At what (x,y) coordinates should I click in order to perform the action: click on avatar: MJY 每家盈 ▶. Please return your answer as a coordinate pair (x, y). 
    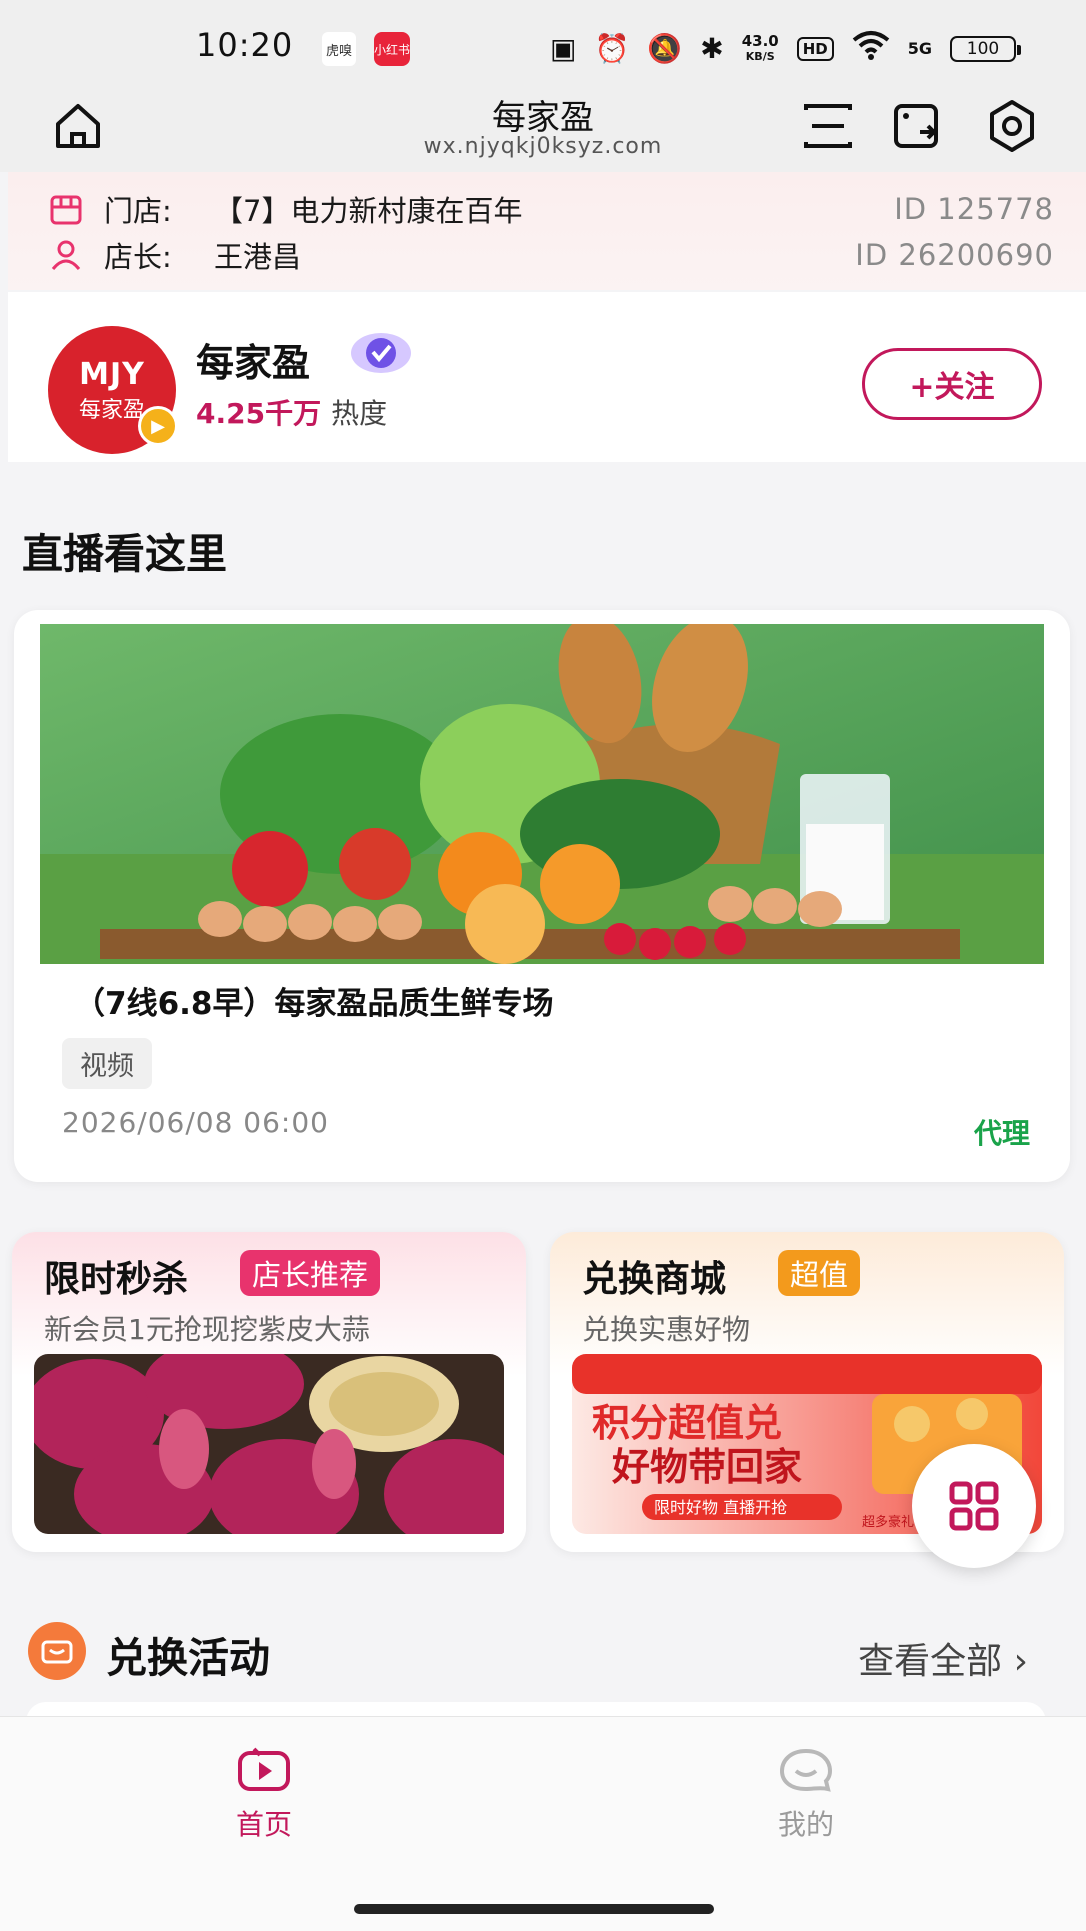
    Looking at the image, I should click on (113, 390).